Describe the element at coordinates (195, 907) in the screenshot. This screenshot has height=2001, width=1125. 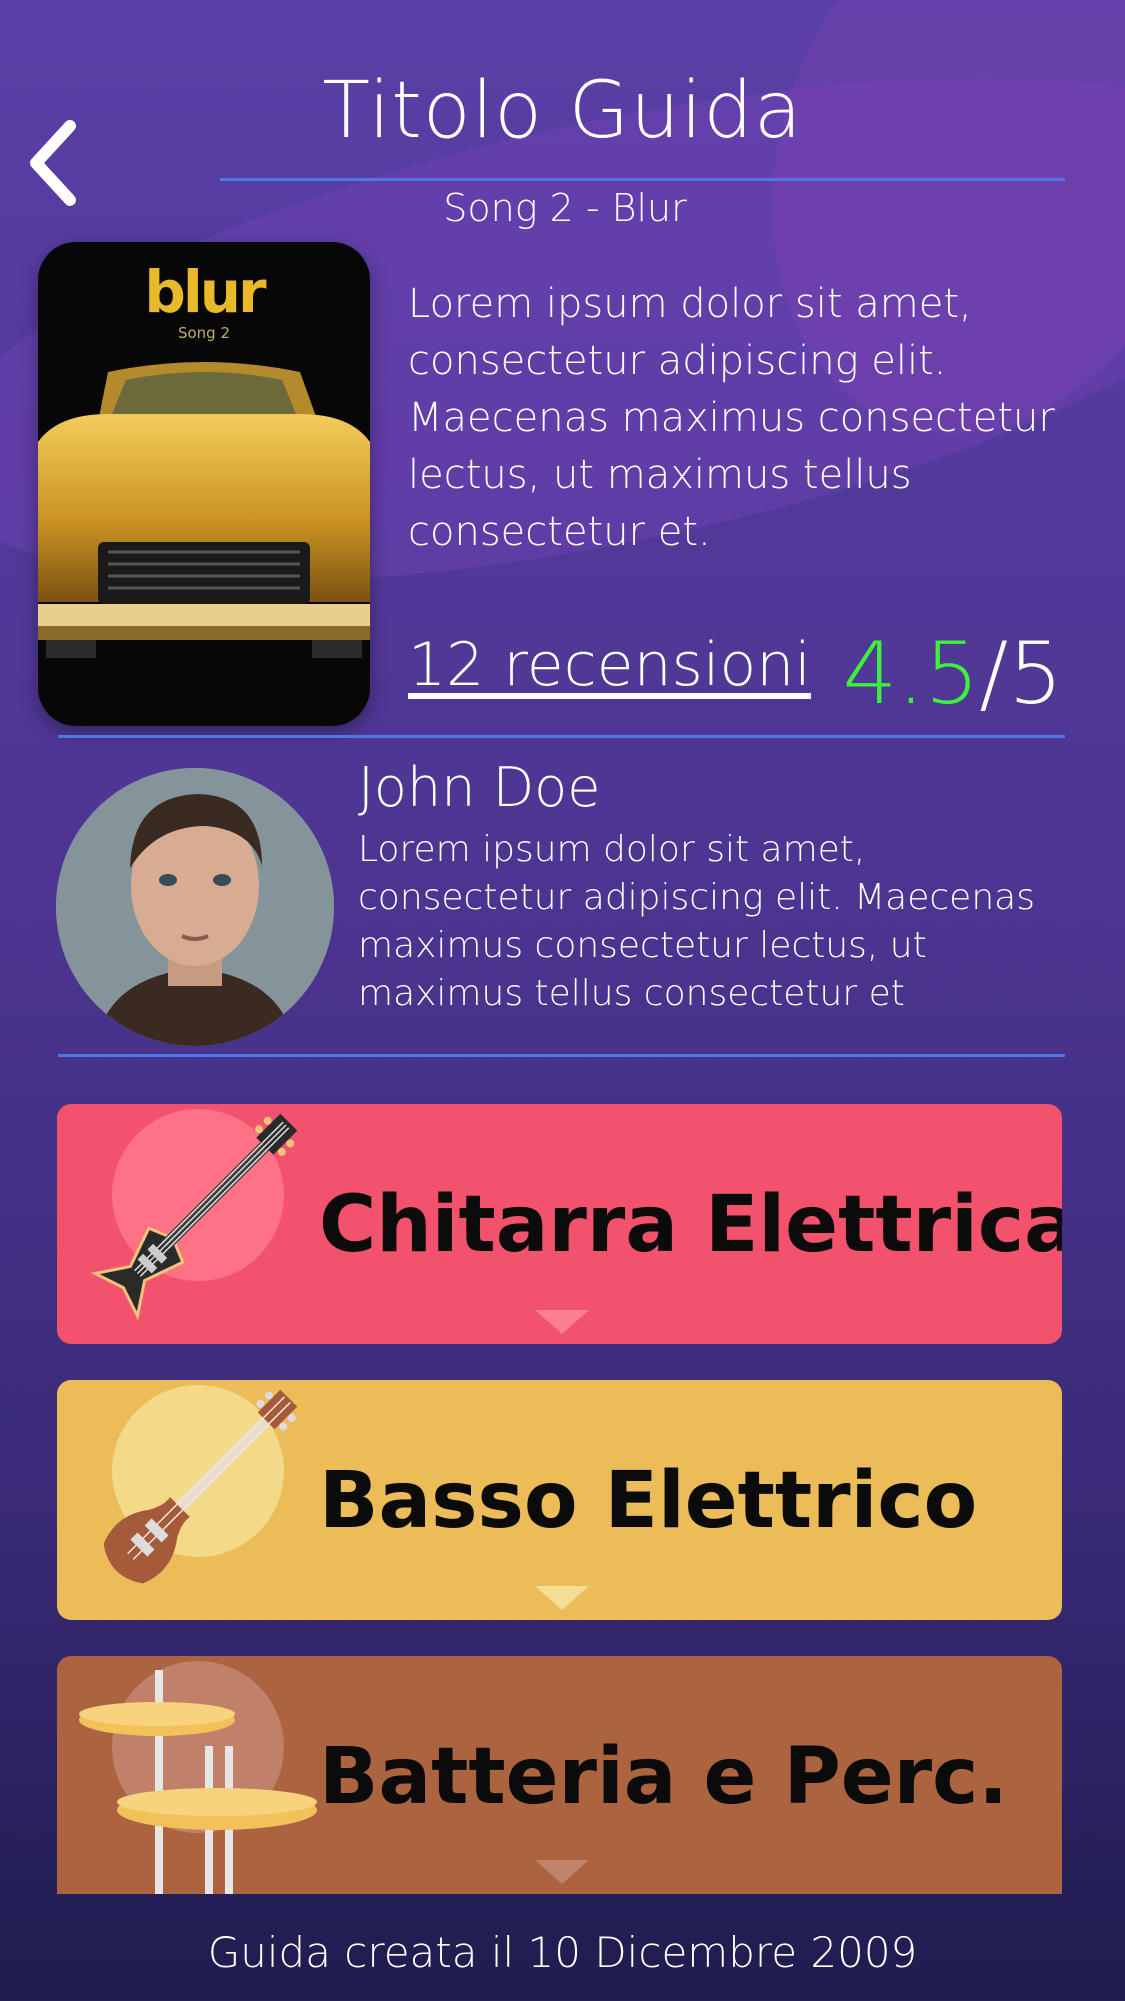
I see `author-avatar` at that location.